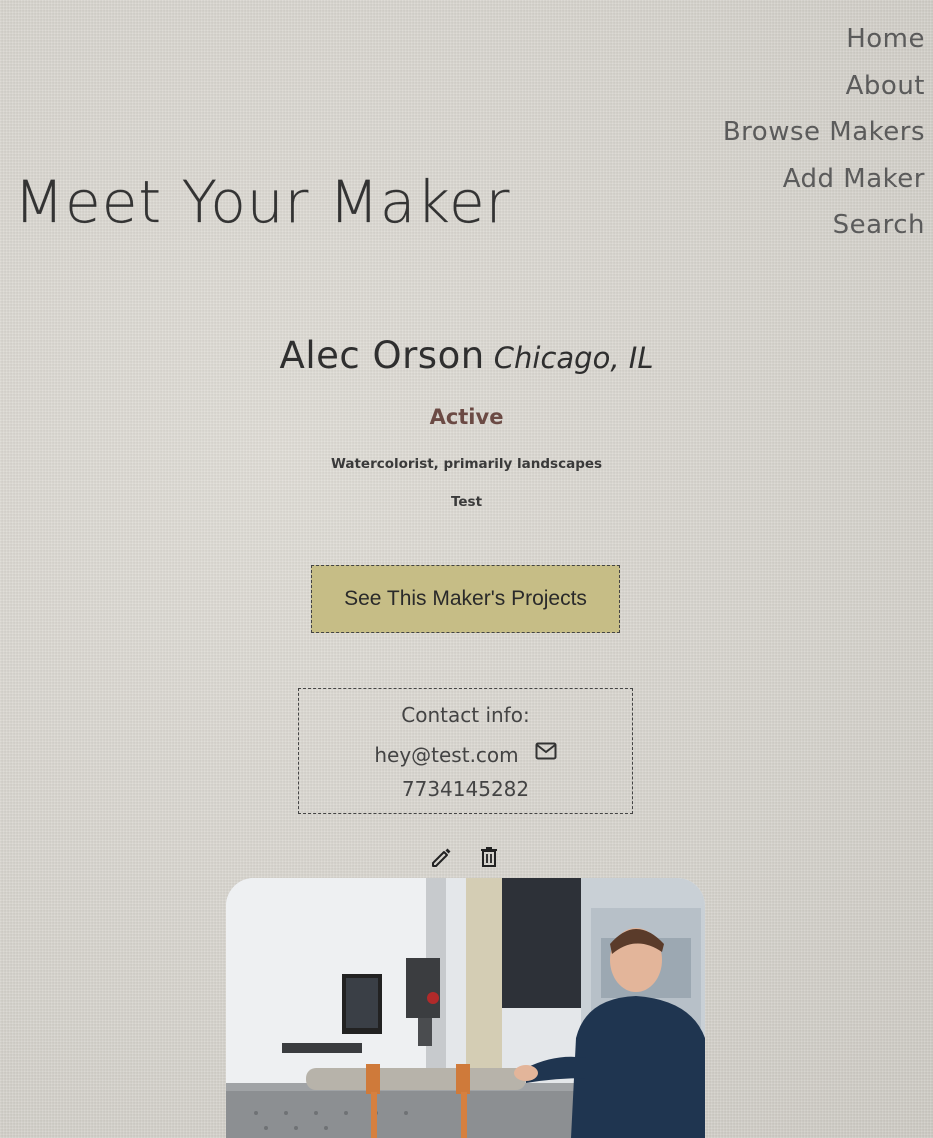  Describe the element at coordinates (465, 1008) in the screenshot. I see `maker-photo` at that location.